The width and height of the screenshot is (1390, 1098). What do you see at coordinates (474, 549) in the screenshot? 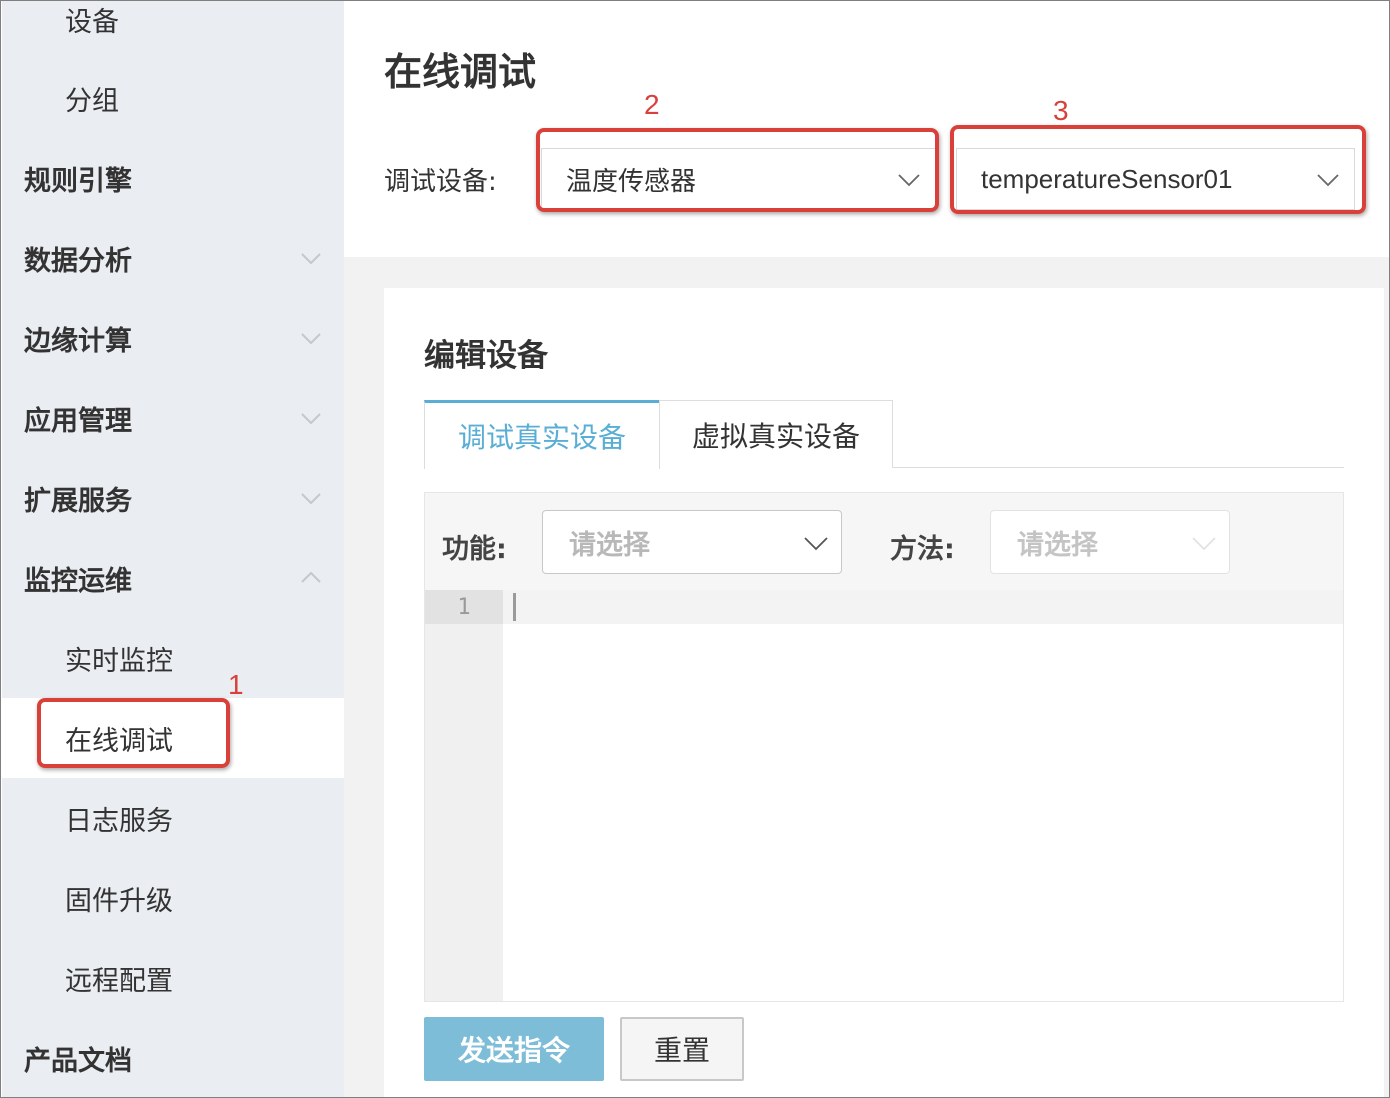
I see `function-label: 功能:` at bounding box center [474, 549].